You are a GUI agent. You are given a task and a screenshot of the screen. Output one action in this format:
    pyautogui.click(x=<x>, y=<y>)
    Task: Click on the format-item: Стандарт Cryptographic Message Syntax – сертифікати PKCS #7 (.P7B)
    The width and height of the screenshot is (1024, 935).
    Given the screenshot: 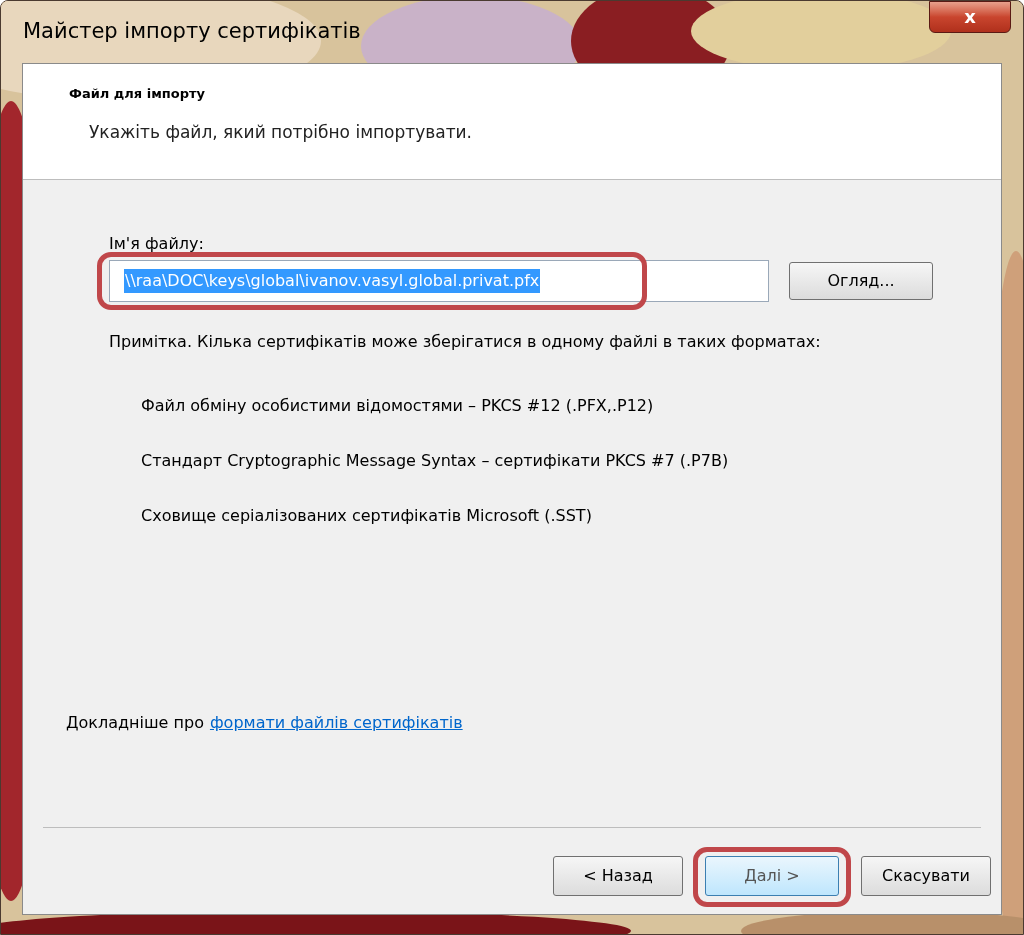 What is the action you would take?
    pyautogui.click(x=435, y=461)
    